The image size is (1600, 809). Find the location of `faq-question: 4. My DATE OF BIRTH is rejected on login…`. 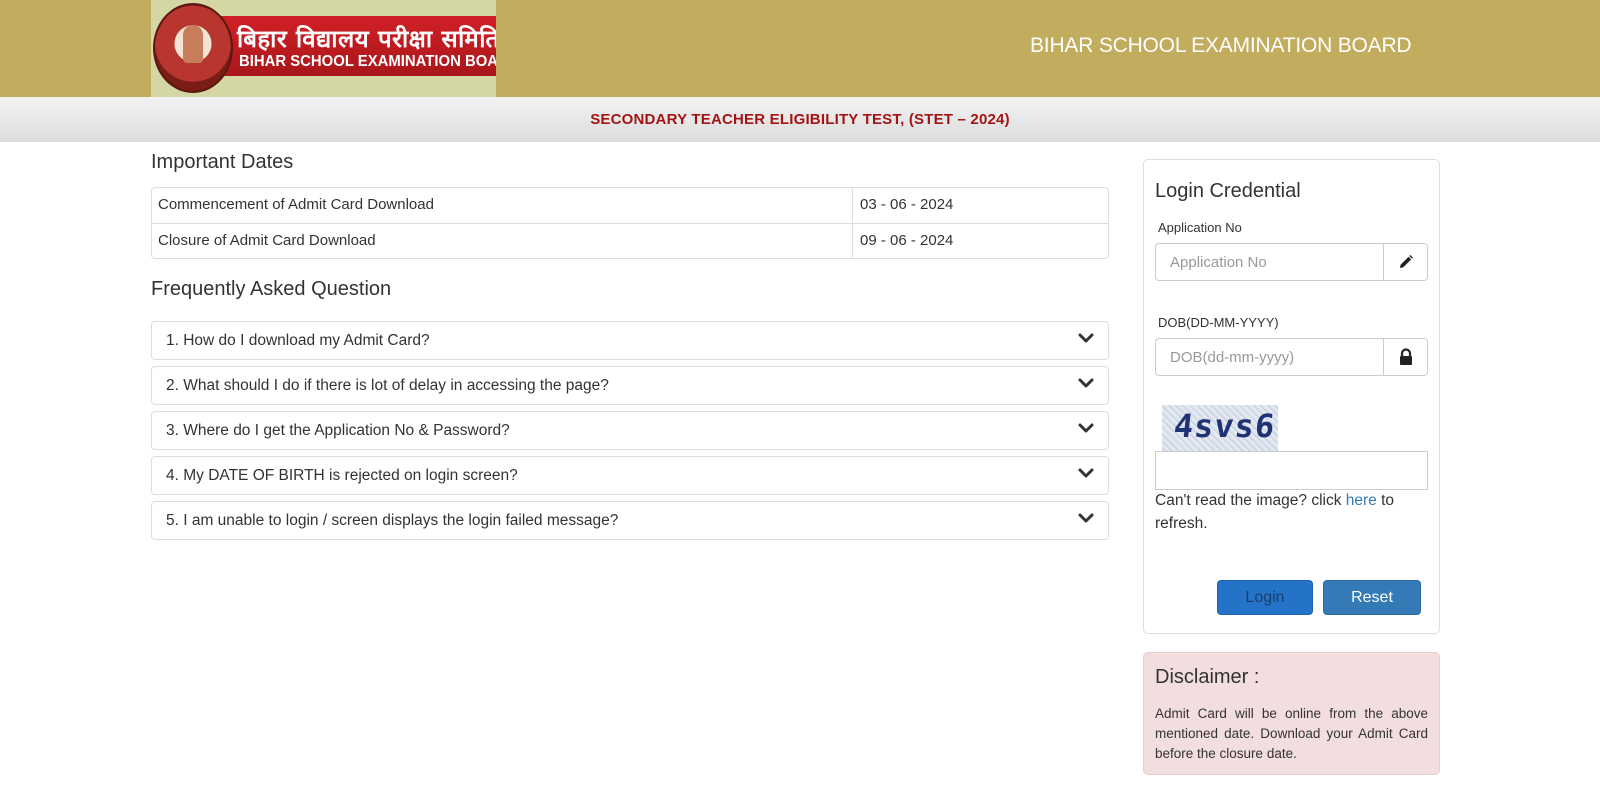

faq-question: 4. My DATE OF BIRTH is rejected on login… is located at coordinates (342, 475).